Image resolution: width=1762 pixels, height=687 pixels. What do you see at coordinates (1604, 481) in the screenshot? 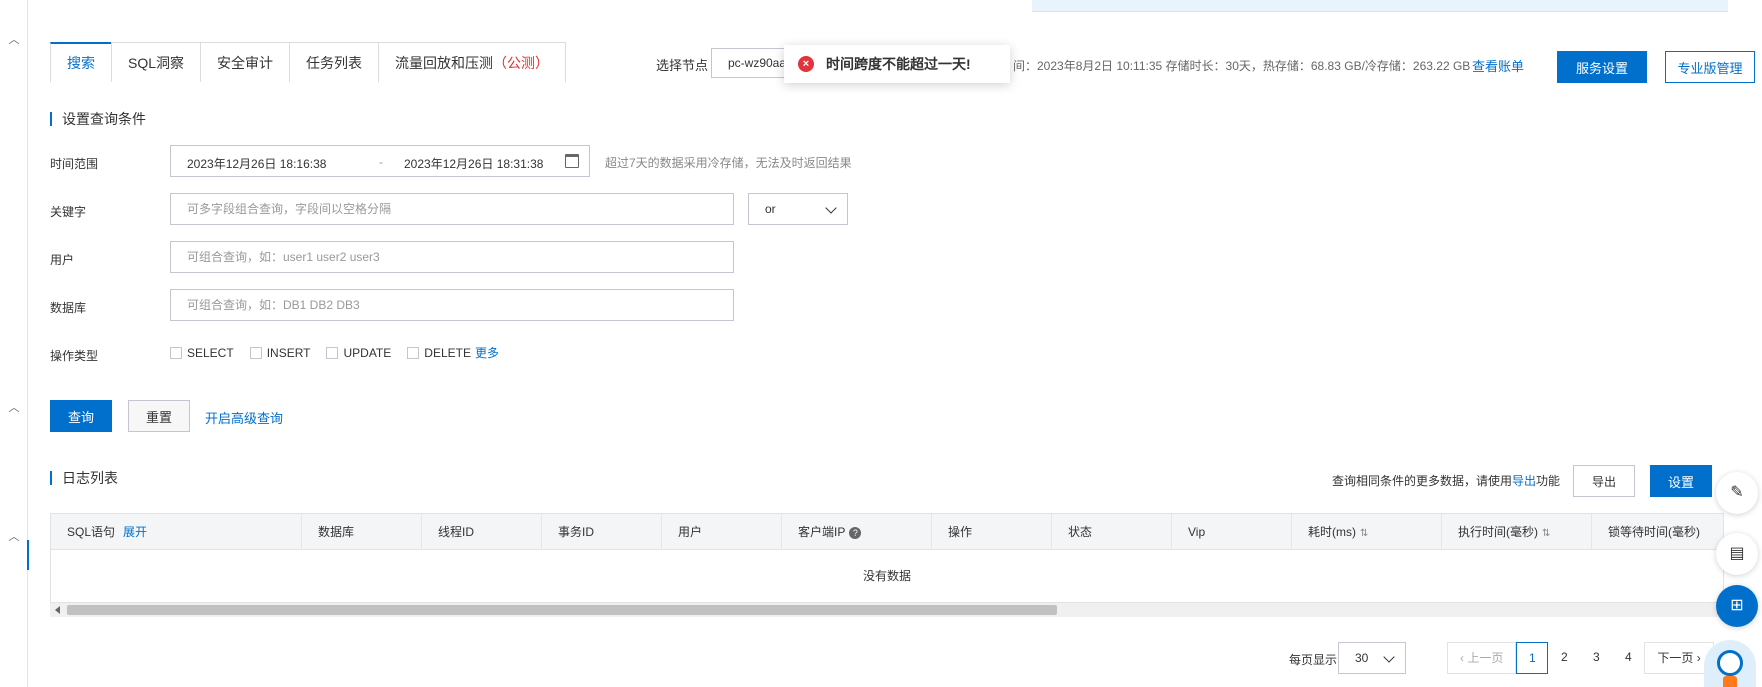
I see `export-button: 导出` at bounding box center [1604, 481].